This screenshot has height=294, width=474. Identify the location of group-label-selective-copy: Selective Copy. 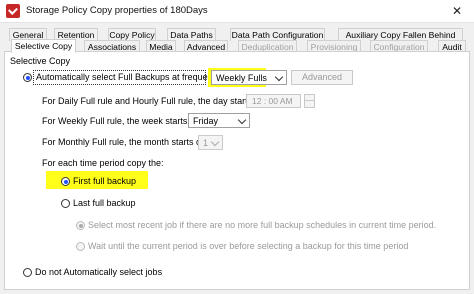
(40, 61).